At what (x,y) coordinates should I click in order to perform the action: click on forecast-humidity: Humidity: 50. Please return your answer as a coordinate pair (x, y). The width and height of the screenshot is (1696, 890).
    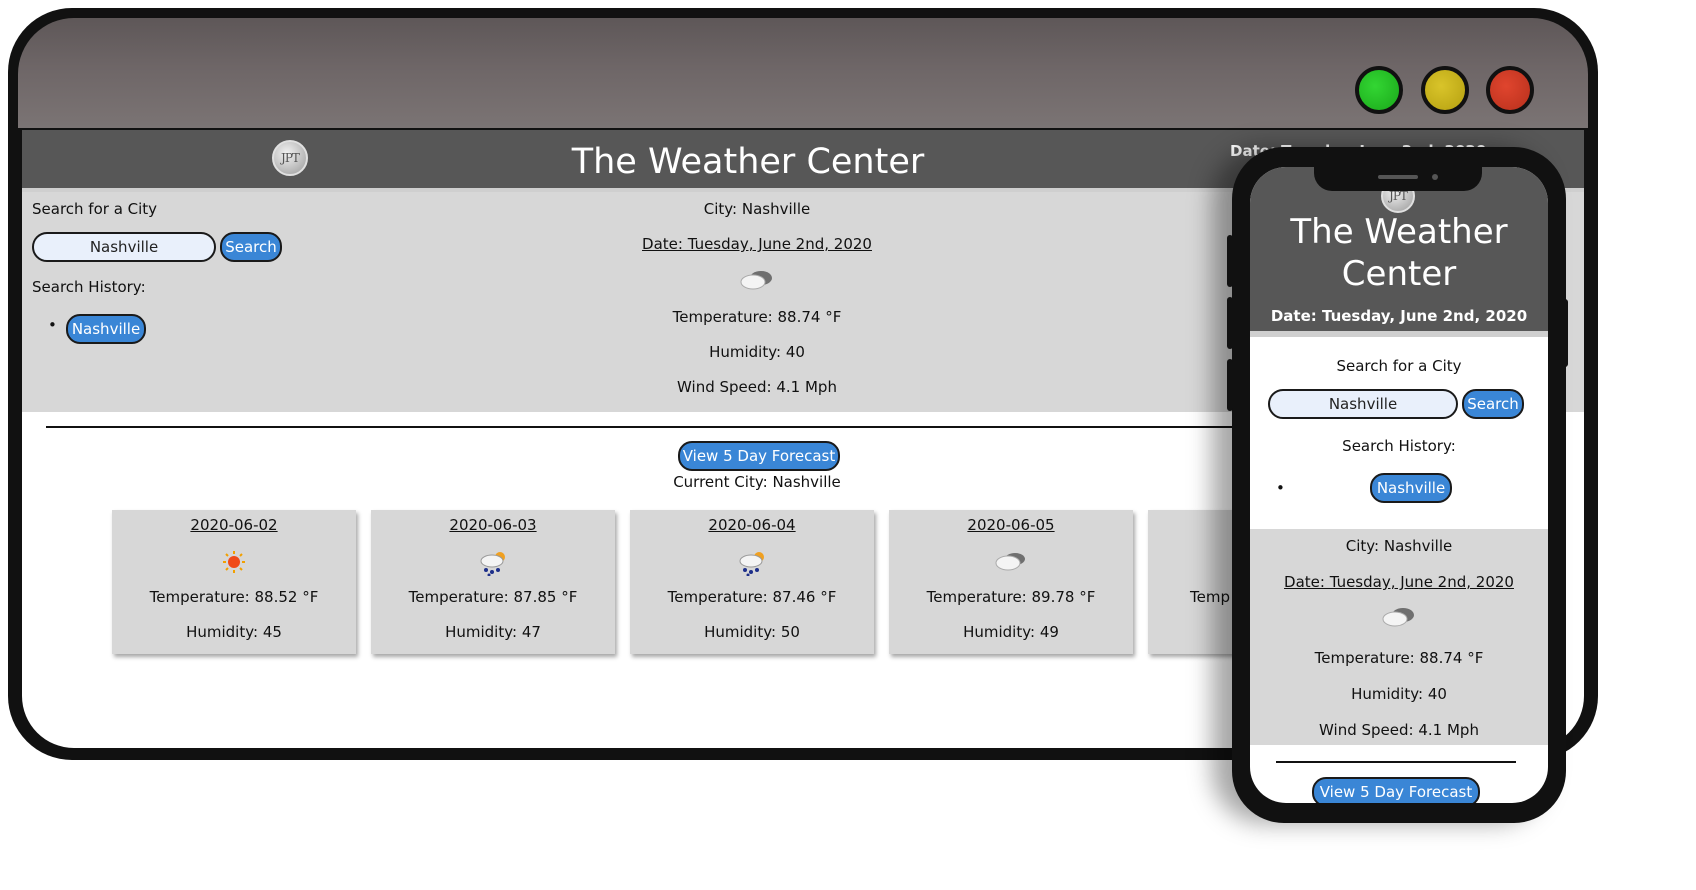
    Looking at the image, I should click on (752, 632).